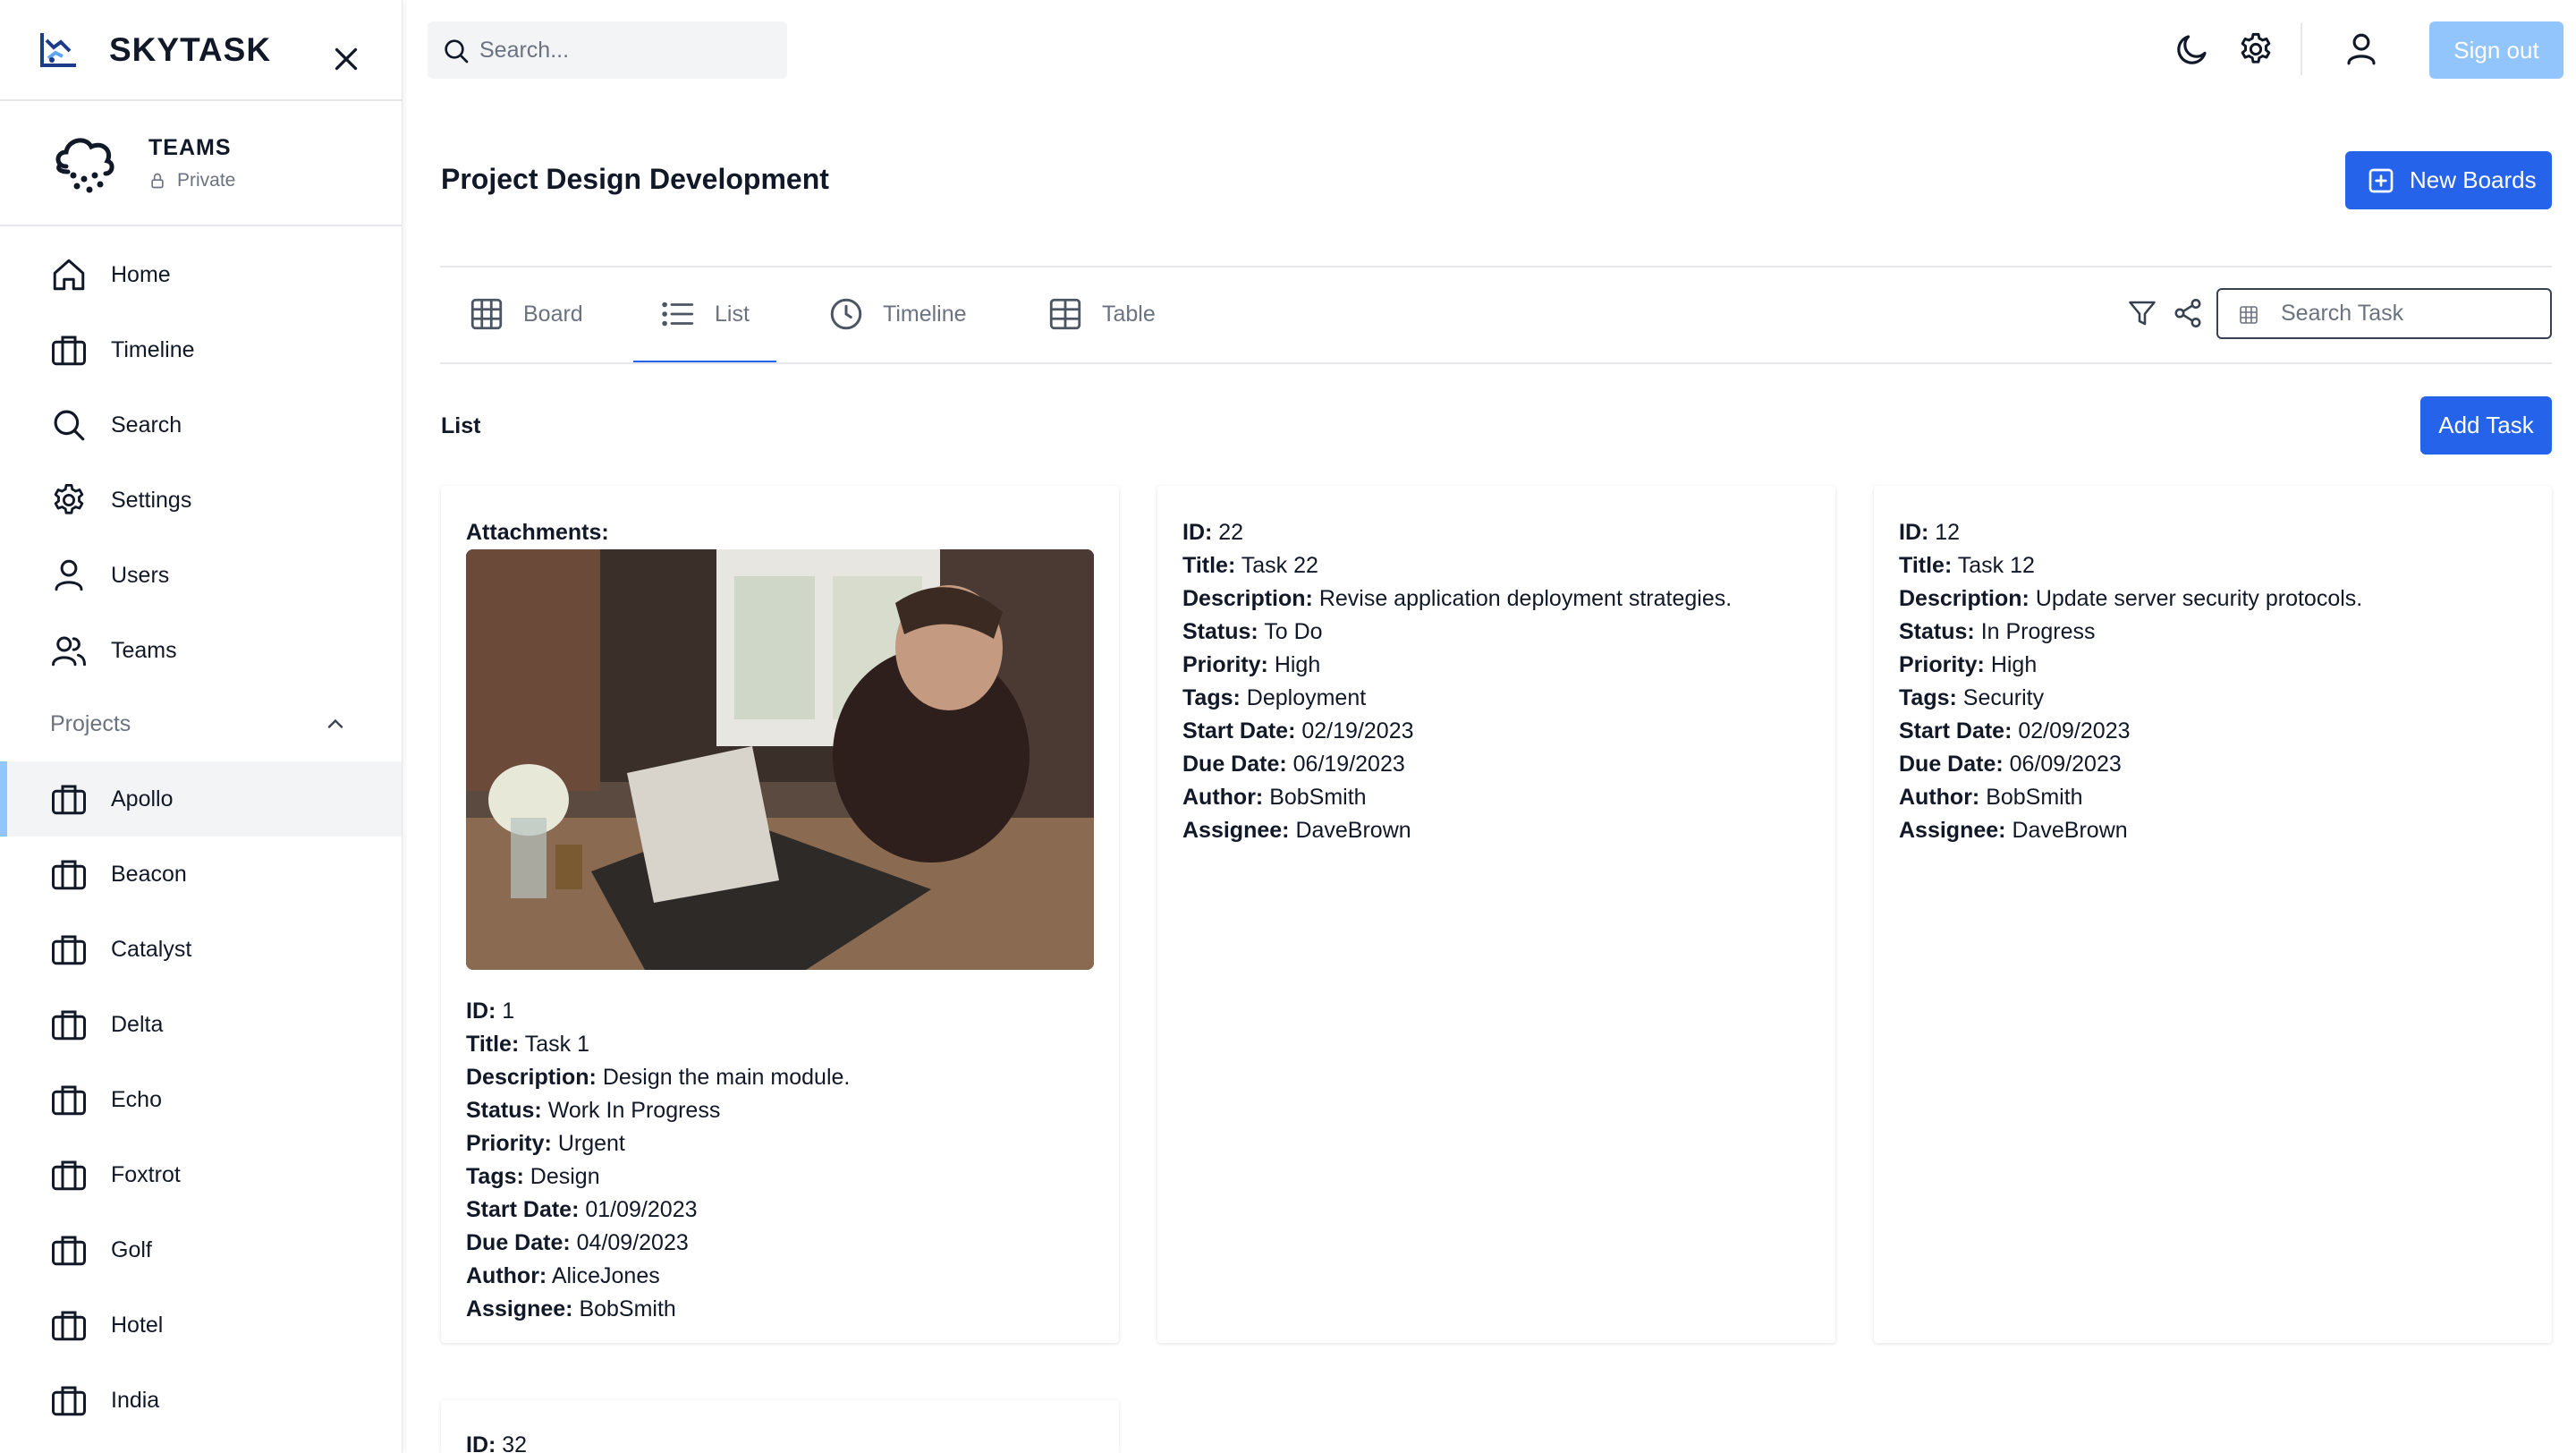 The width and height of the screenshot is (2576, 1453). What do you see at coordinates (142, 798) in the screenshot?
I see `project-label: Apollo` at bounding box center [142, 798].